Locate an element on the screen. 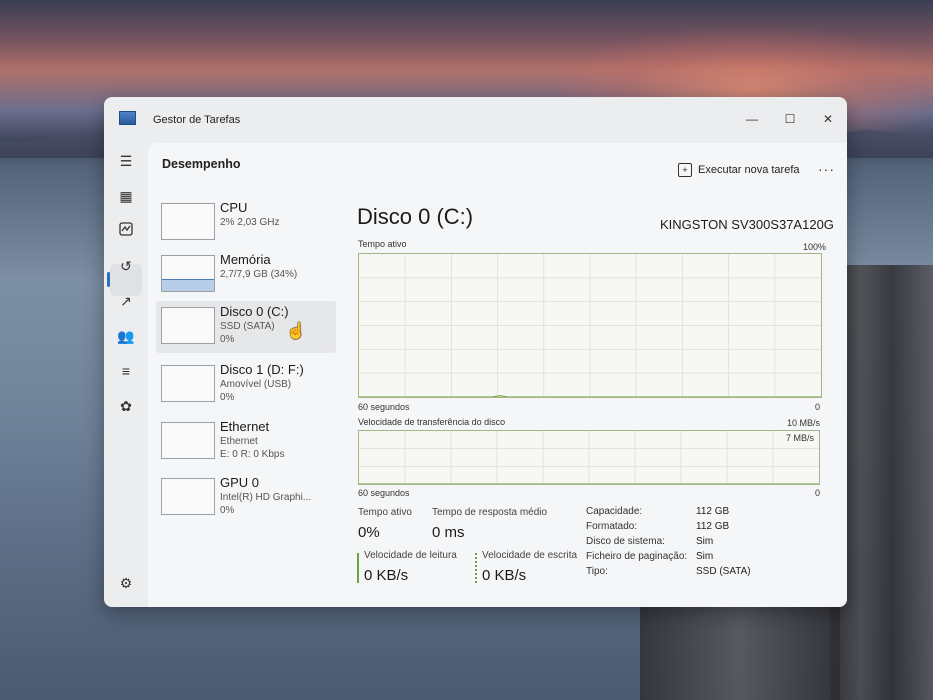  nav-active-indicator is located at coordinates (108, 279).